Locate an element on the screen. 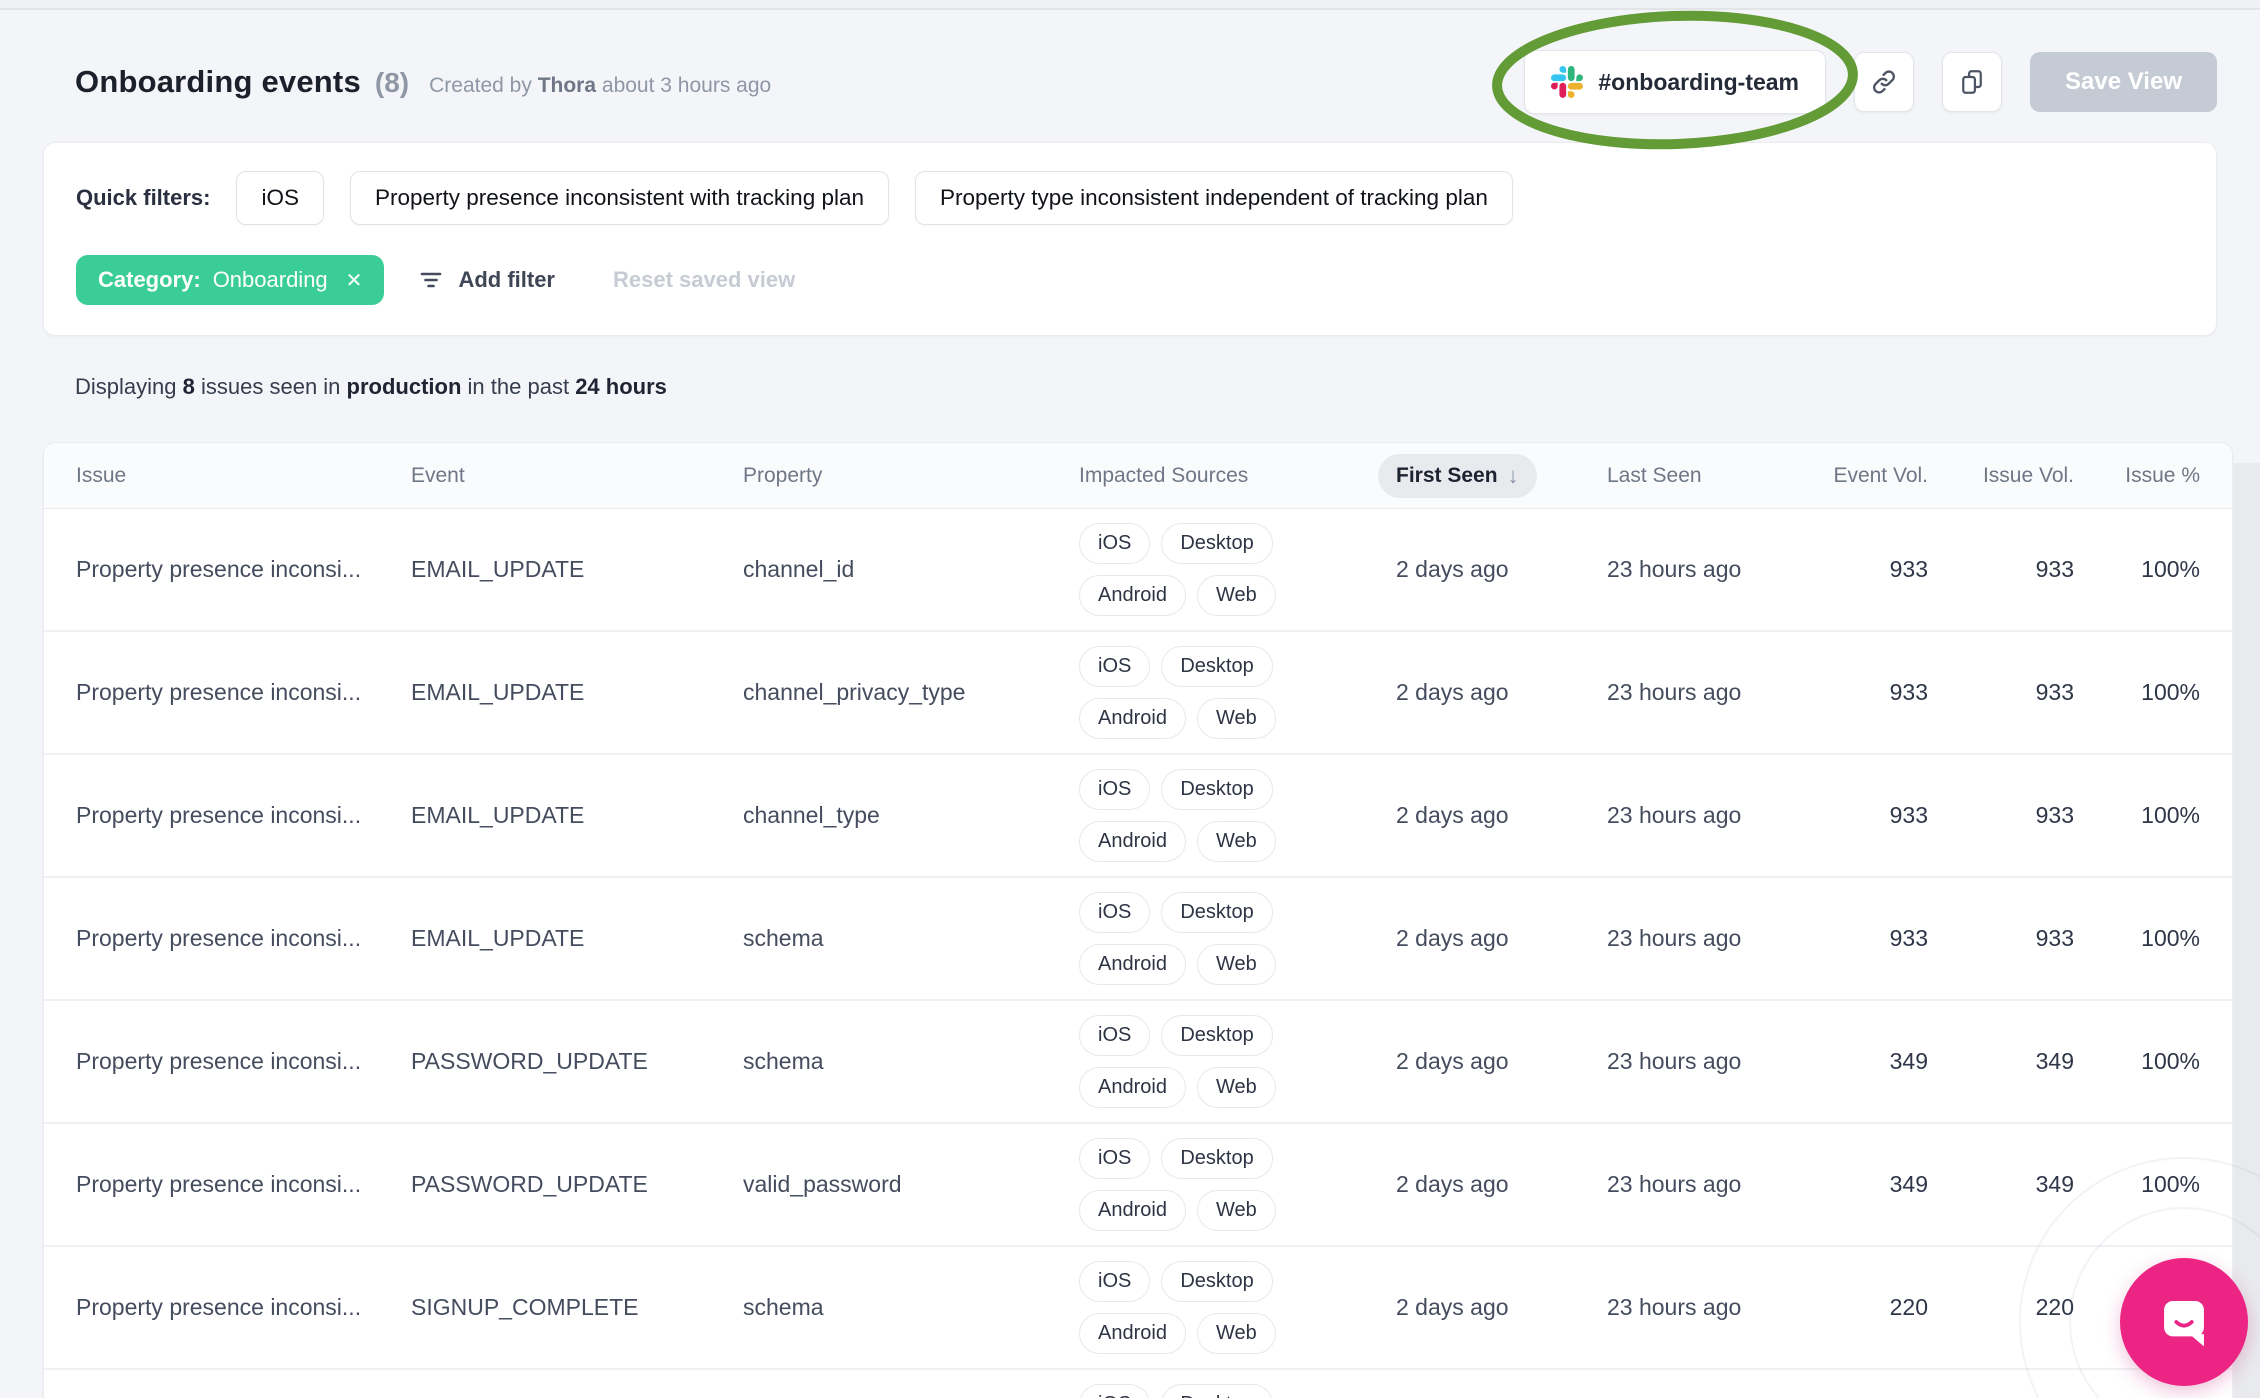 Image resolution: width=2260 pixels, height=1398 pixels. issue-vol-cell: 220 is located at coordinates (2054, 1307).